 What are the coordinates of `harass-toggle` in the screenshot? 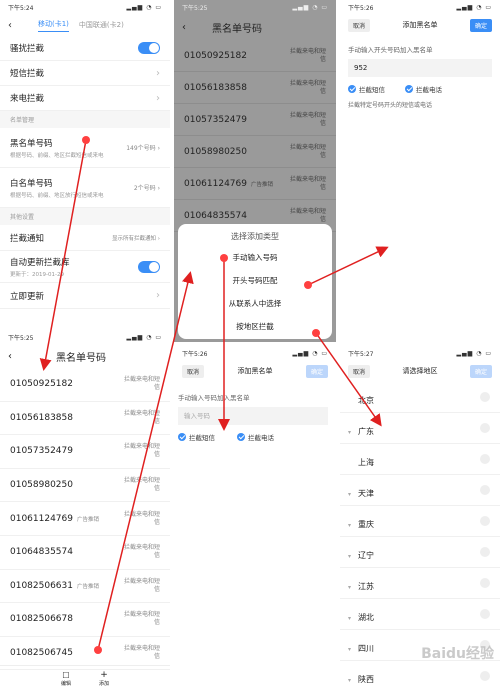 It's located at (149, 48).